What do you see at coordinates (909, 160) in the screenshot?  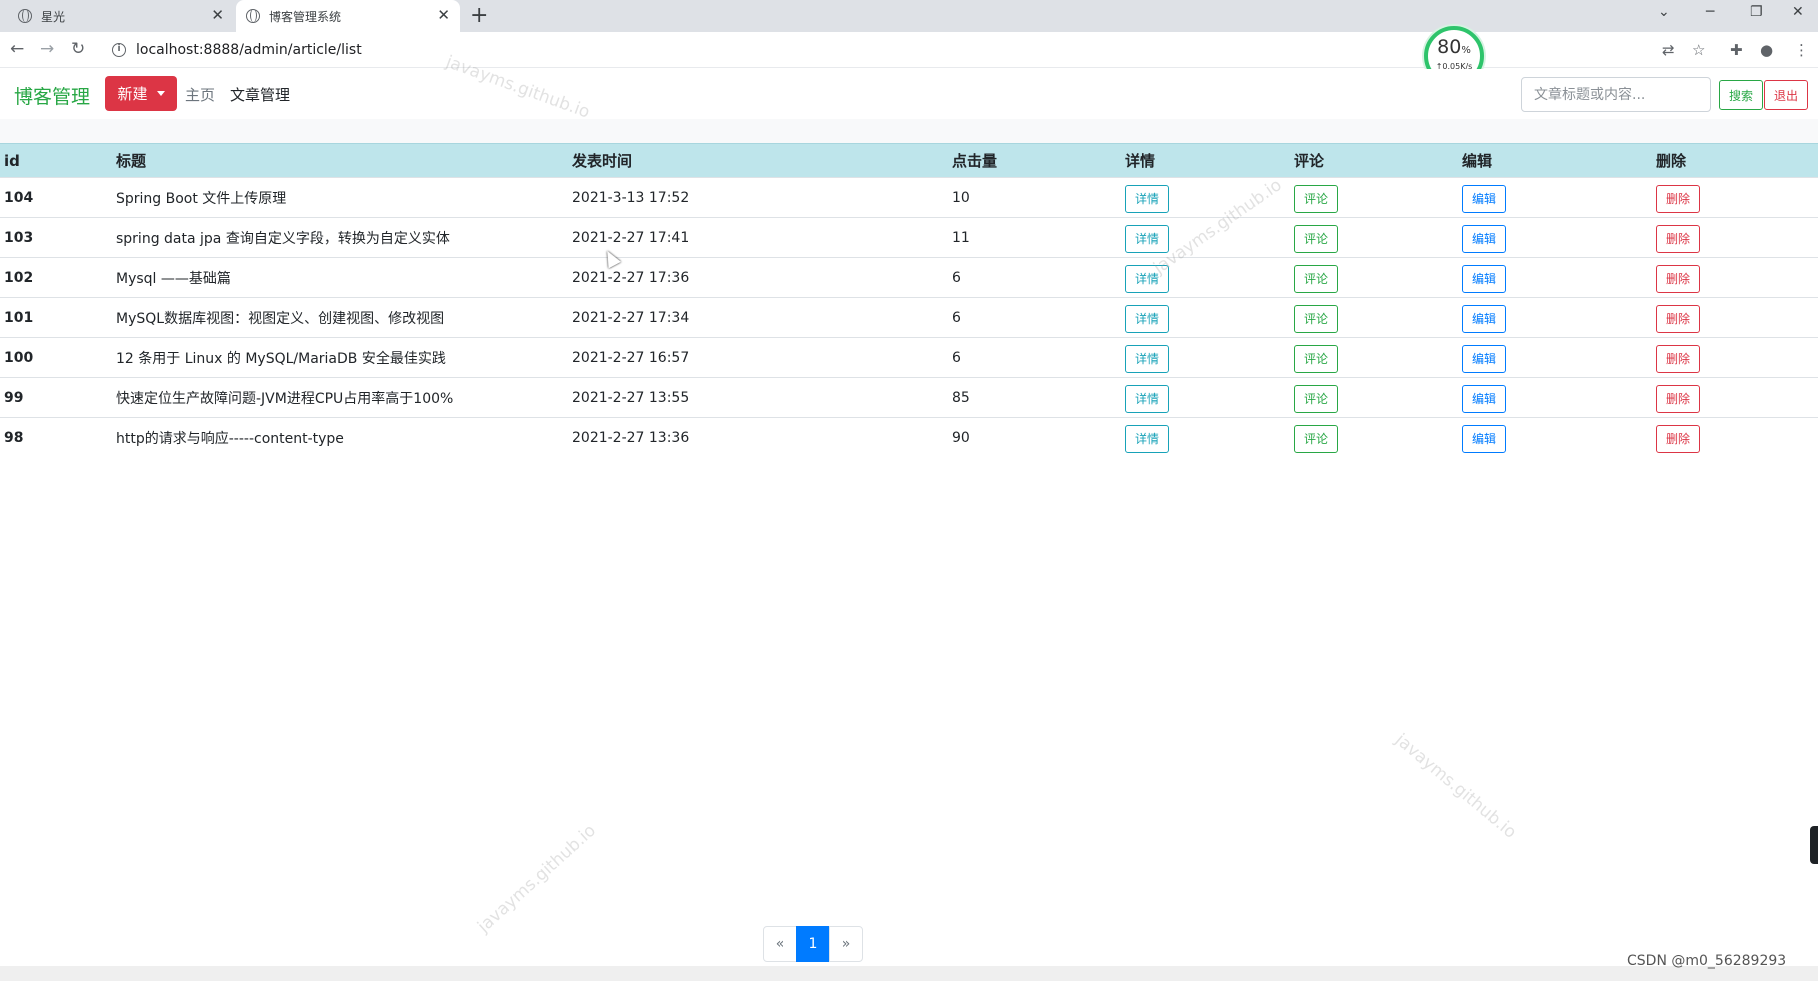 I see `table-header-row: id 标题 发表时间 点击量 详情 评论 编辑 删除` at bounding box center [909, 160].